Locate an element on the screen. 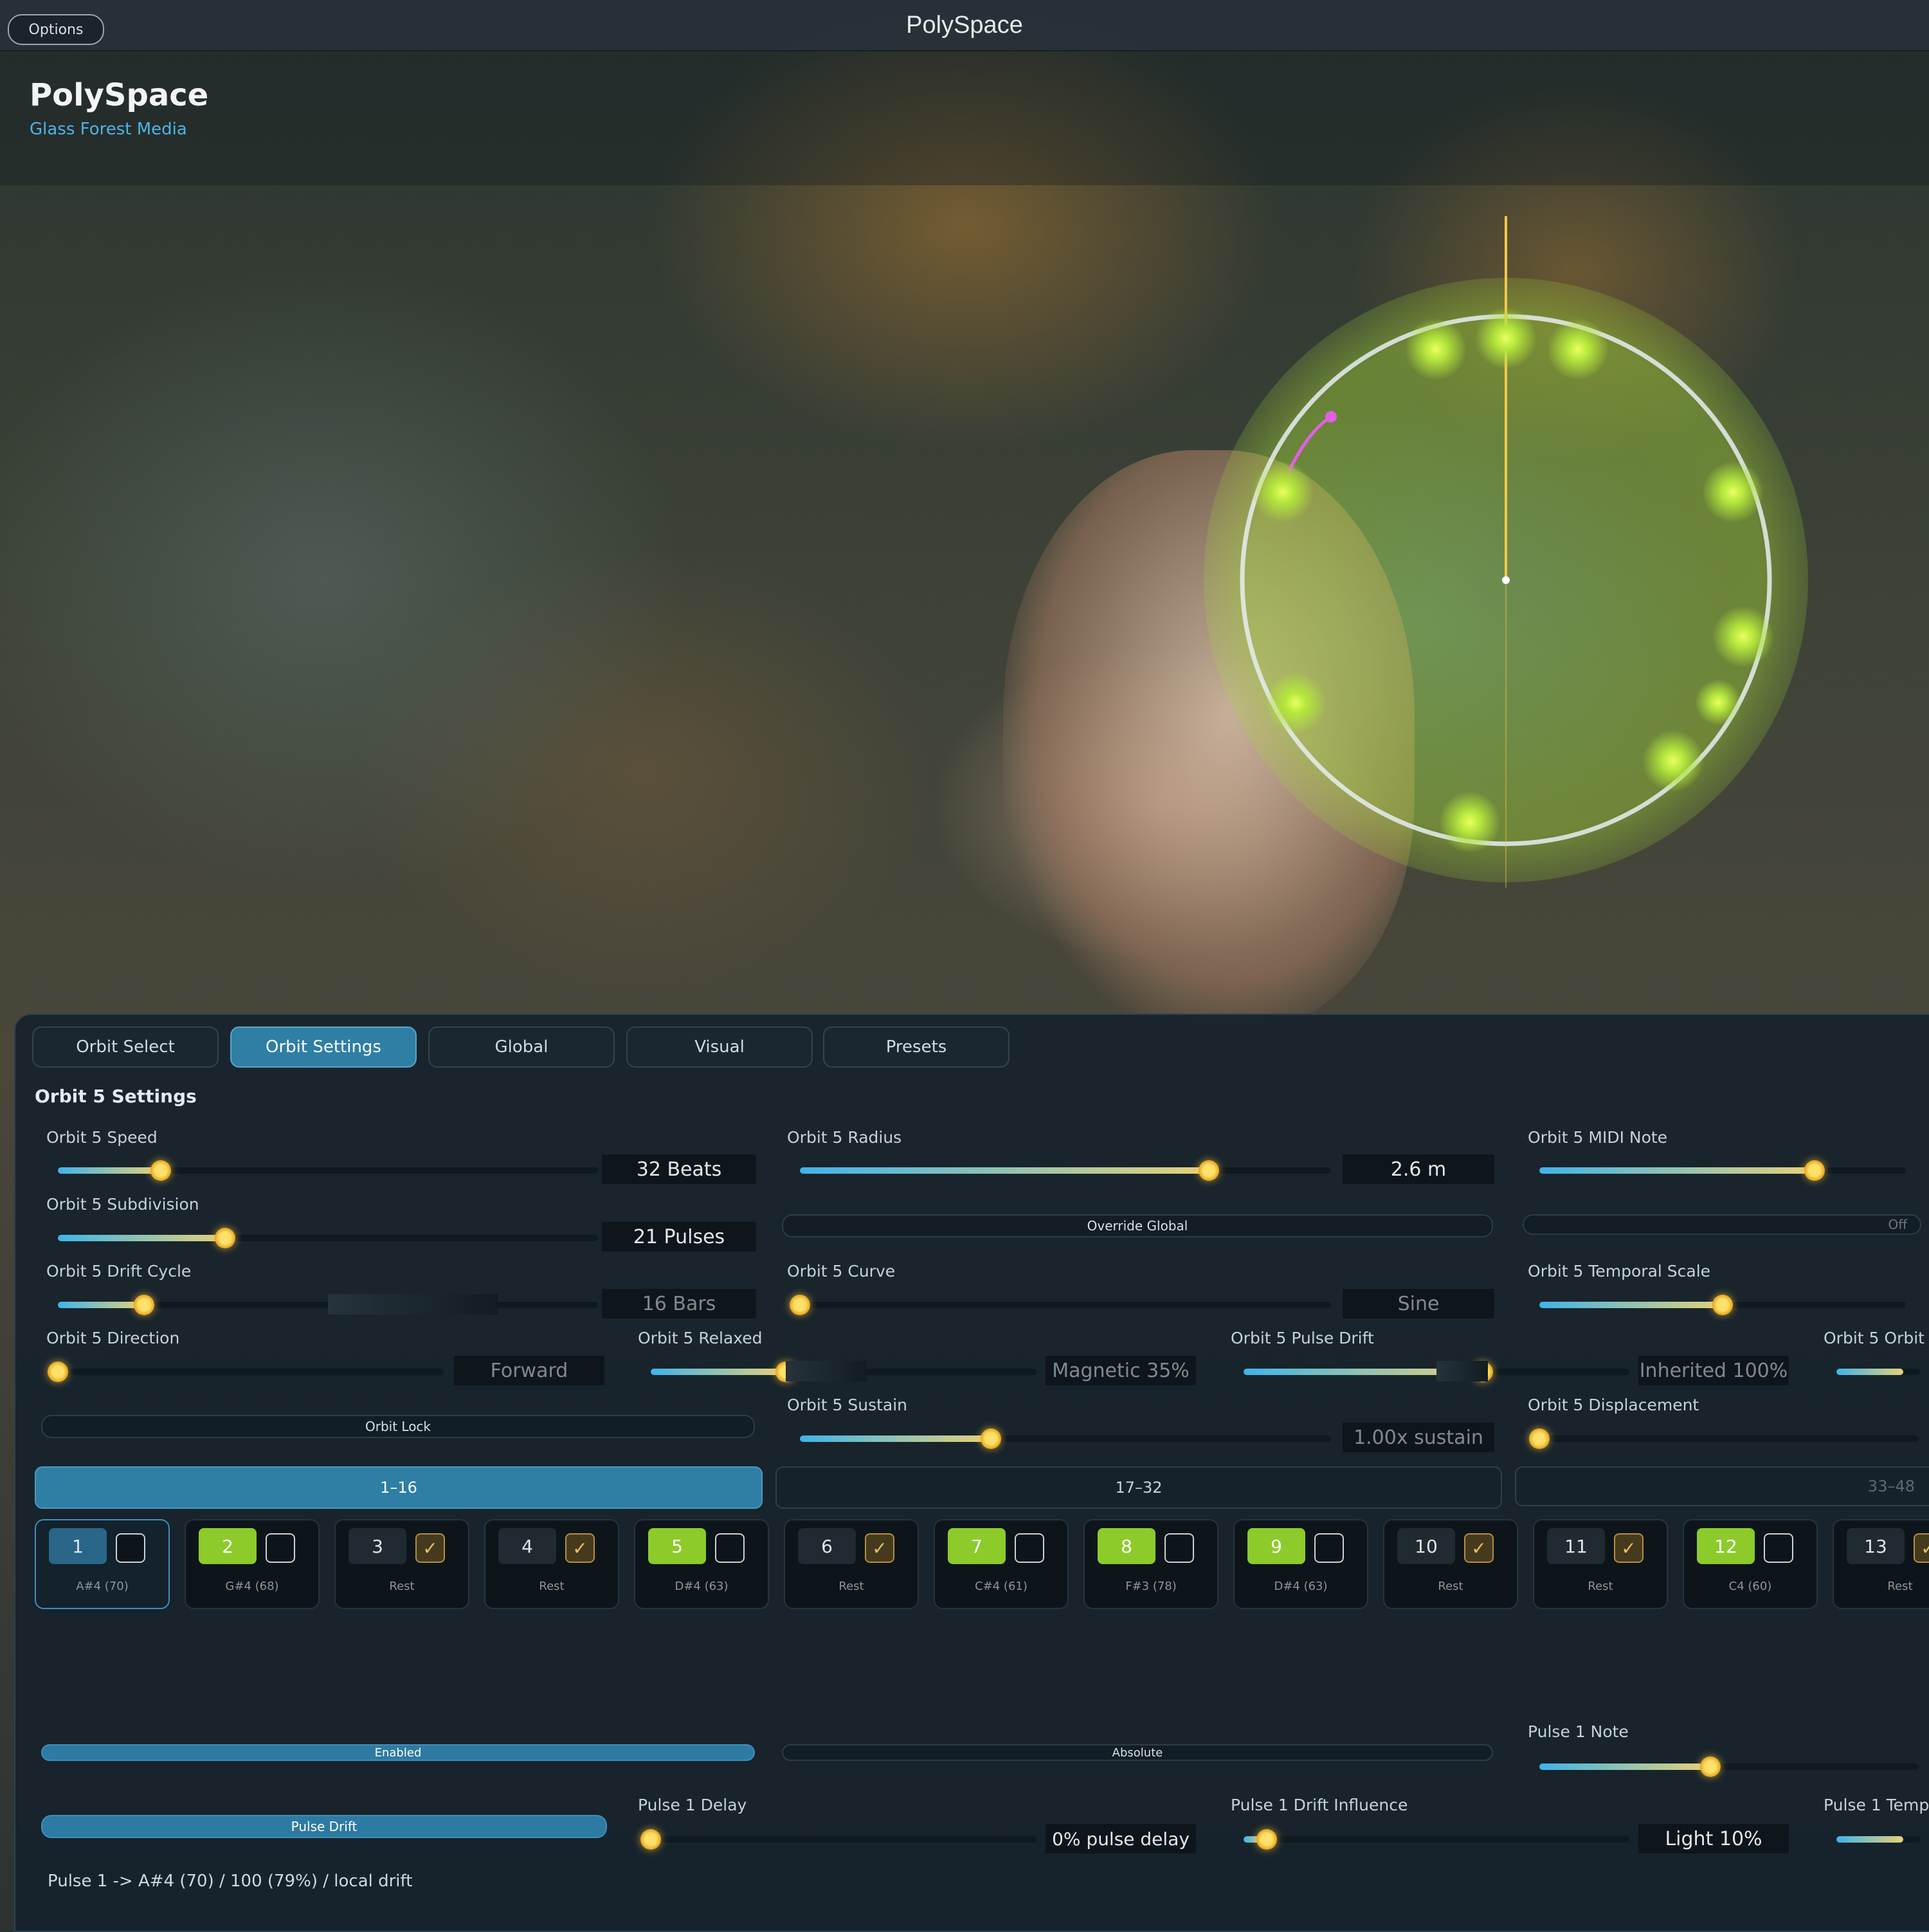  pulse-number-button: 12 is located at coordinates (1726, 1546).